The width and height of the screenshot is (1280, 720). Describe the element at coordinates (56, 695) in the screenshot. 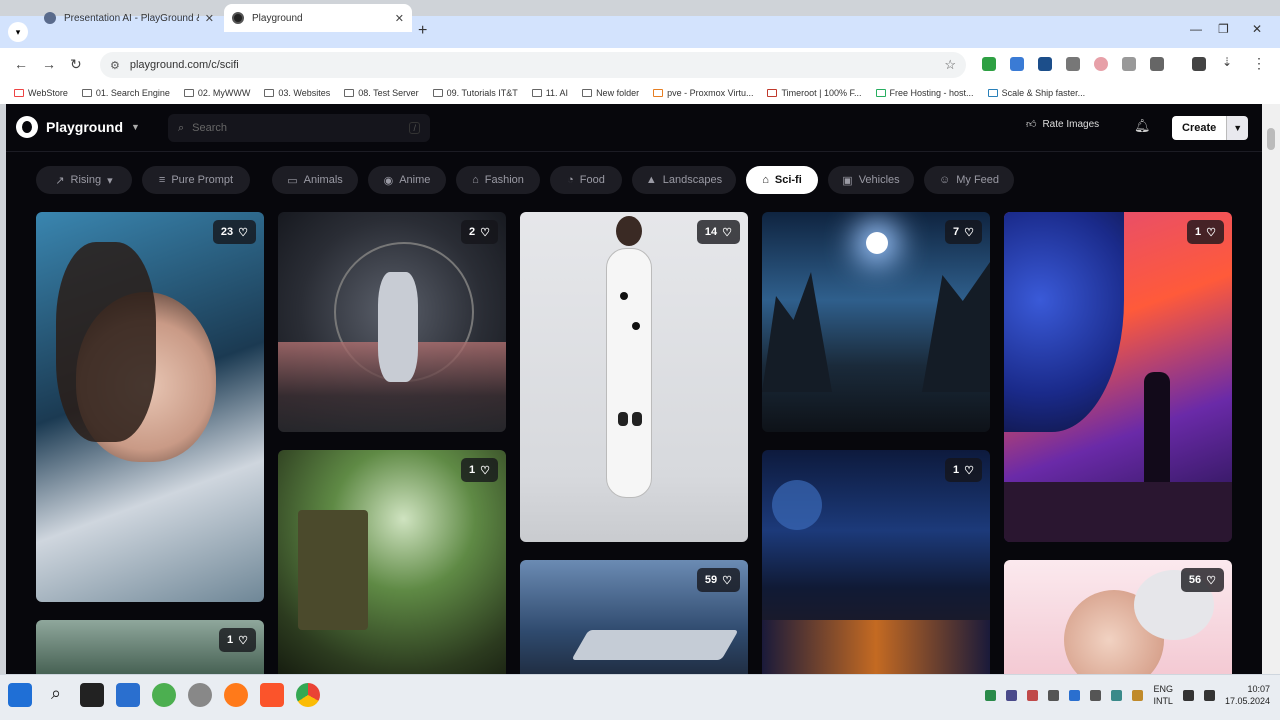

I see `search-icon: ⌕` at that location.